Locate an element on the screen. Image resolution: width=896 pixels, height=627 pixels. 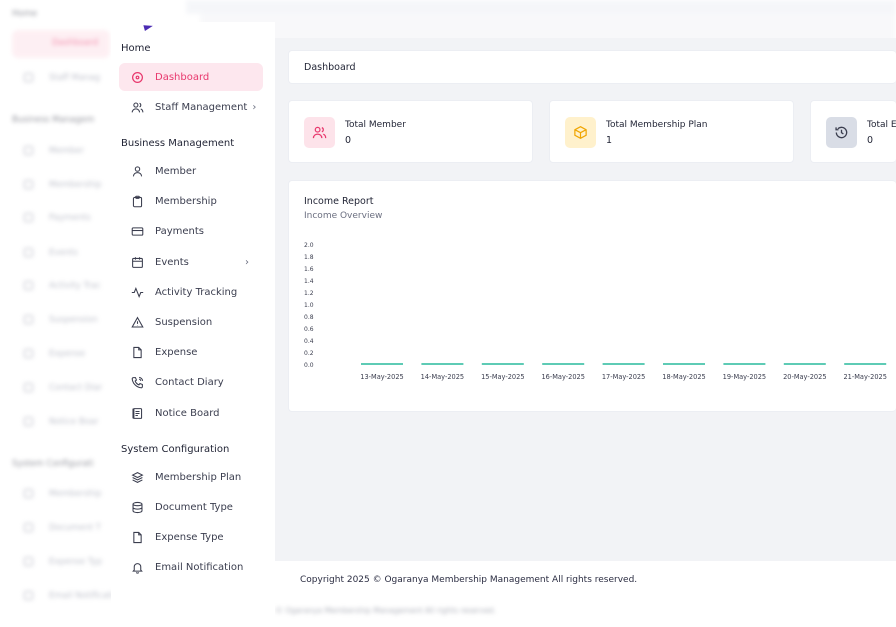
ghost-item: Expense is located at coordinates (54, 354).